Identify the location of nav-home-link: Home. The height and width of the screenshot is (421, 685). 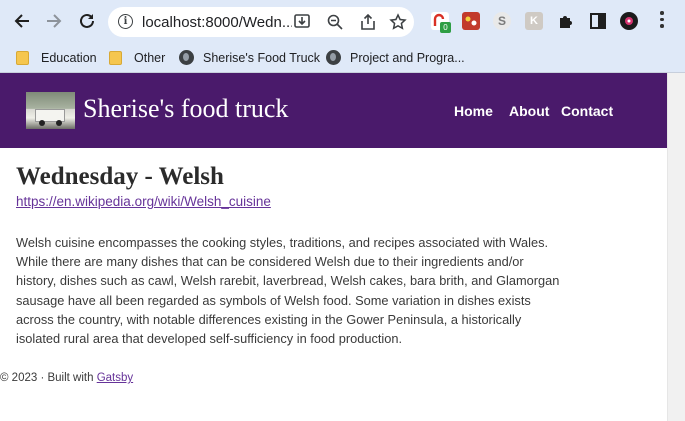
(473, 111).